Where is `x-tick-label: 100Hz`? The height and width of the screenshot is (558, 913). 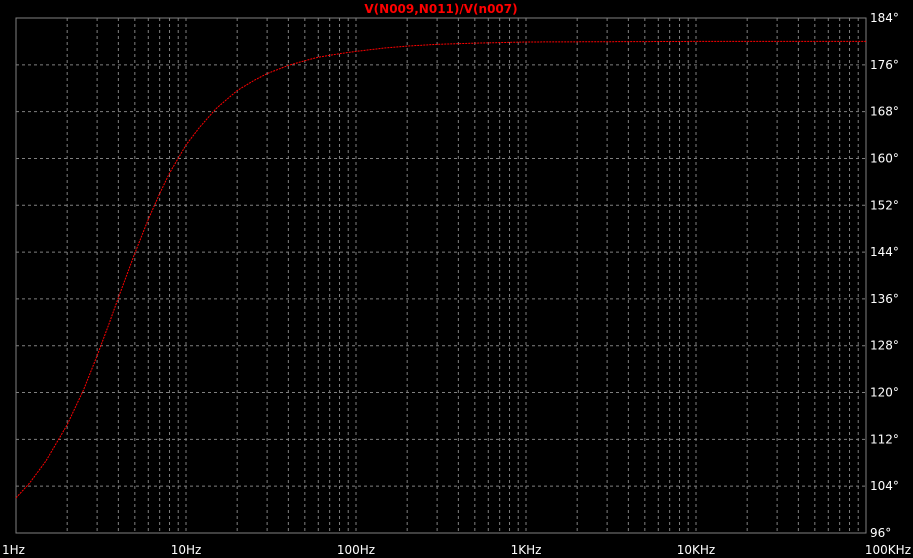
x-tick-label: 100Hz is located at coordinates (356, 550).